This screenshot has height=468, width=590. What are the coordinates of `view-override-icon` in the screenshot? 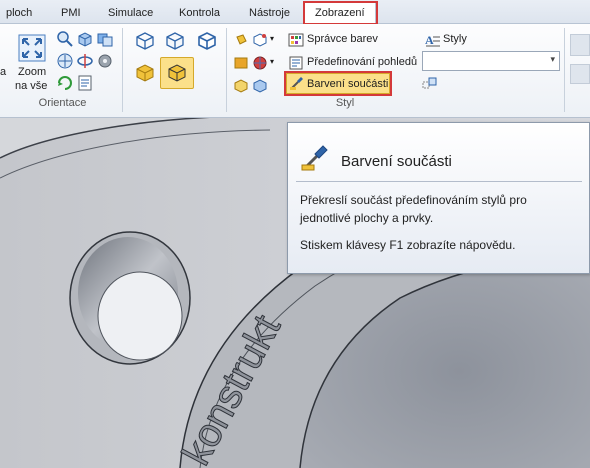 It's located at (296, 63).